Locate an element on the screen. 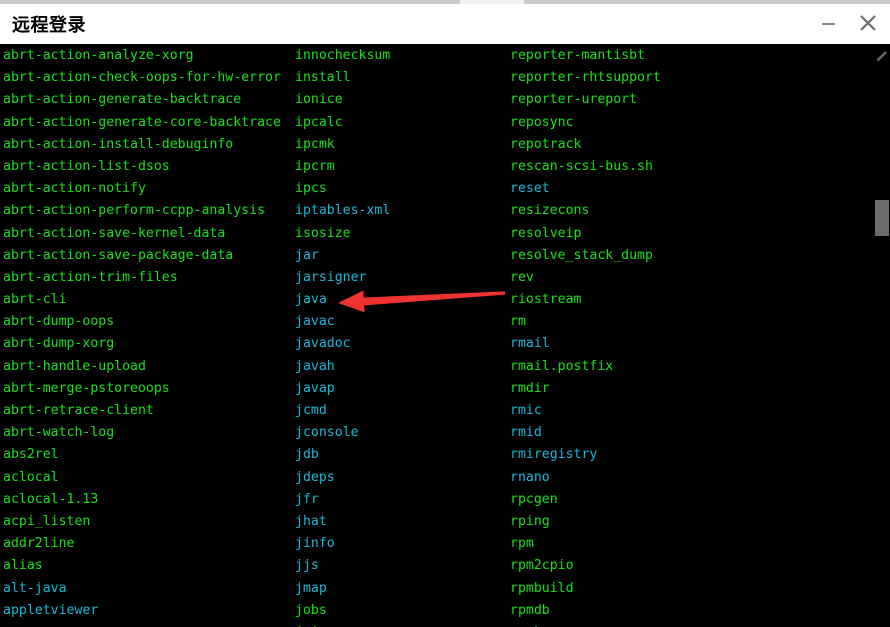 Image resolution: width=890 pixels, height=627 pixels. window-titlebar: 远程登录 is located at coordinates (445, 22).